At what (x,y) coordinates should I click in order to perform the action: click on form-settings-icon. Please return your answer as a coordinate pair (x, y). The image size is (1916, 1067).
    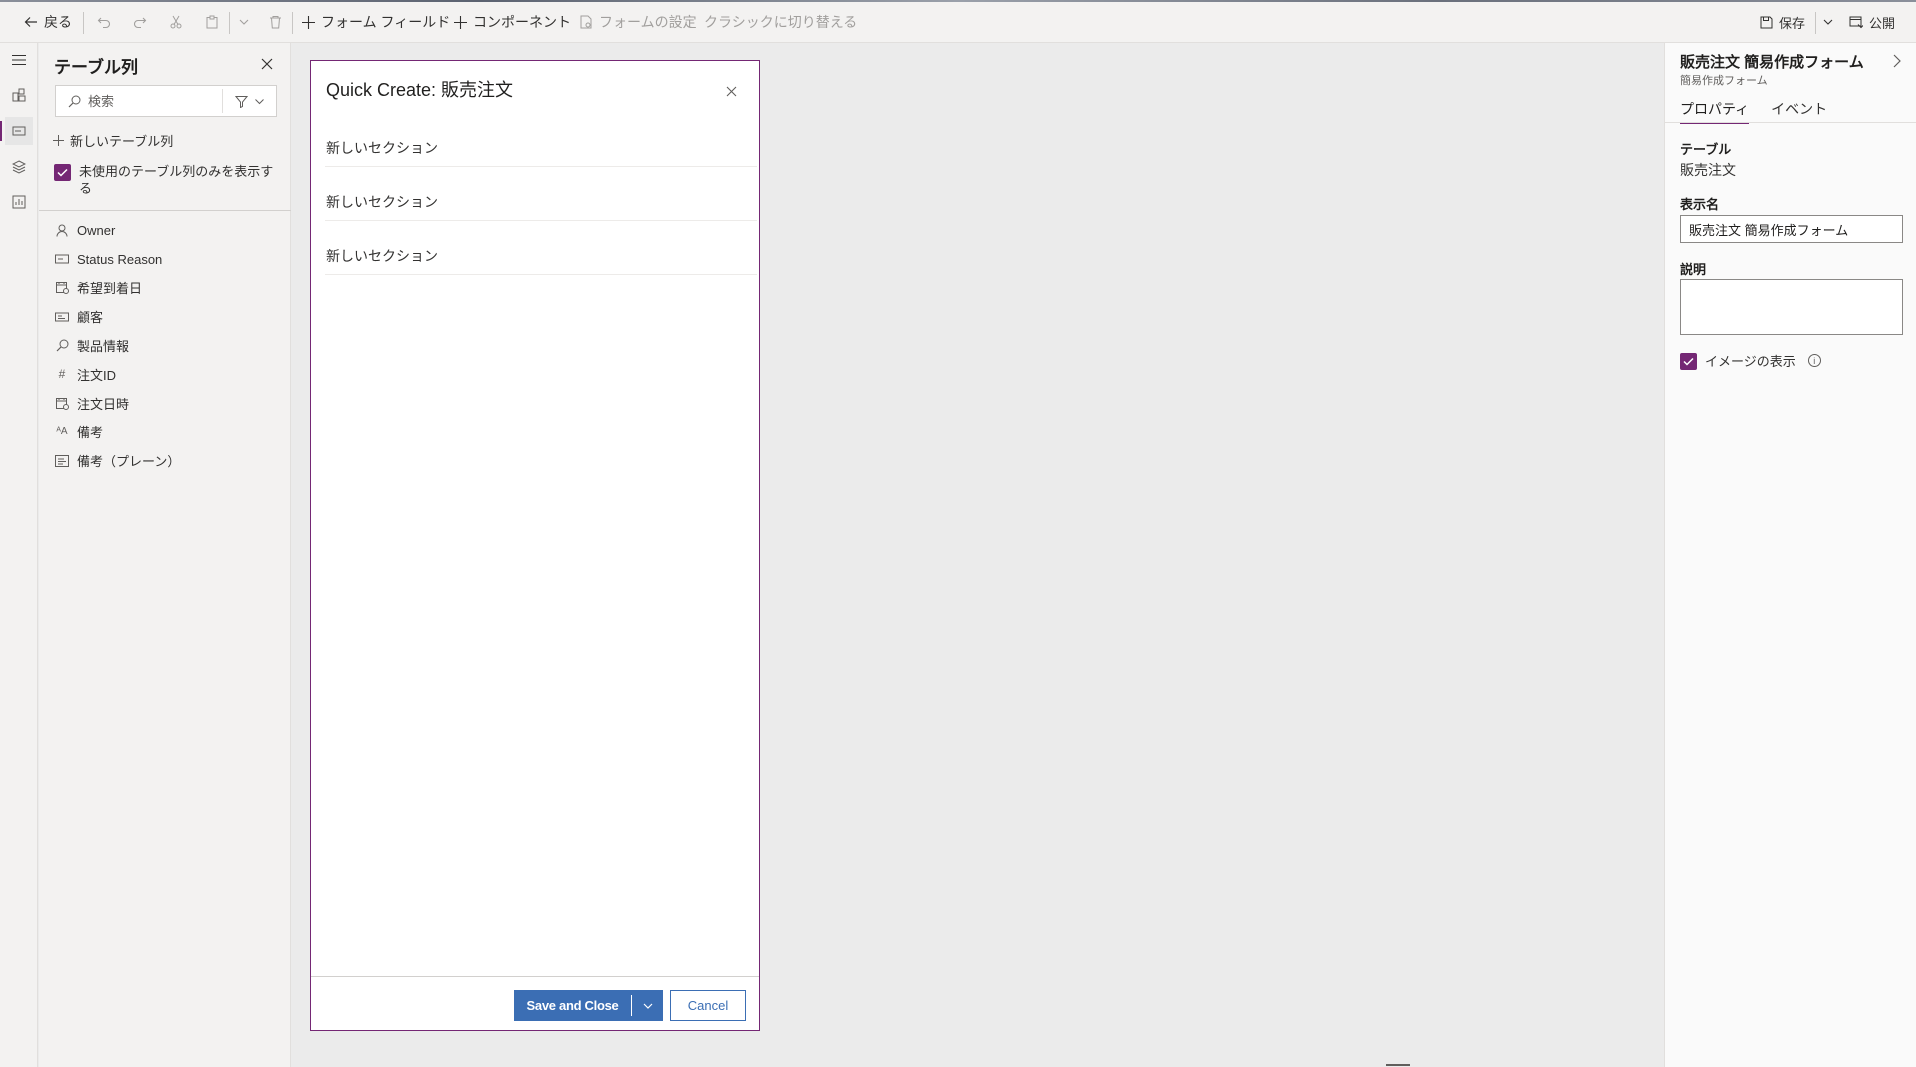
    Looking at the image, I should click on (586, 22).